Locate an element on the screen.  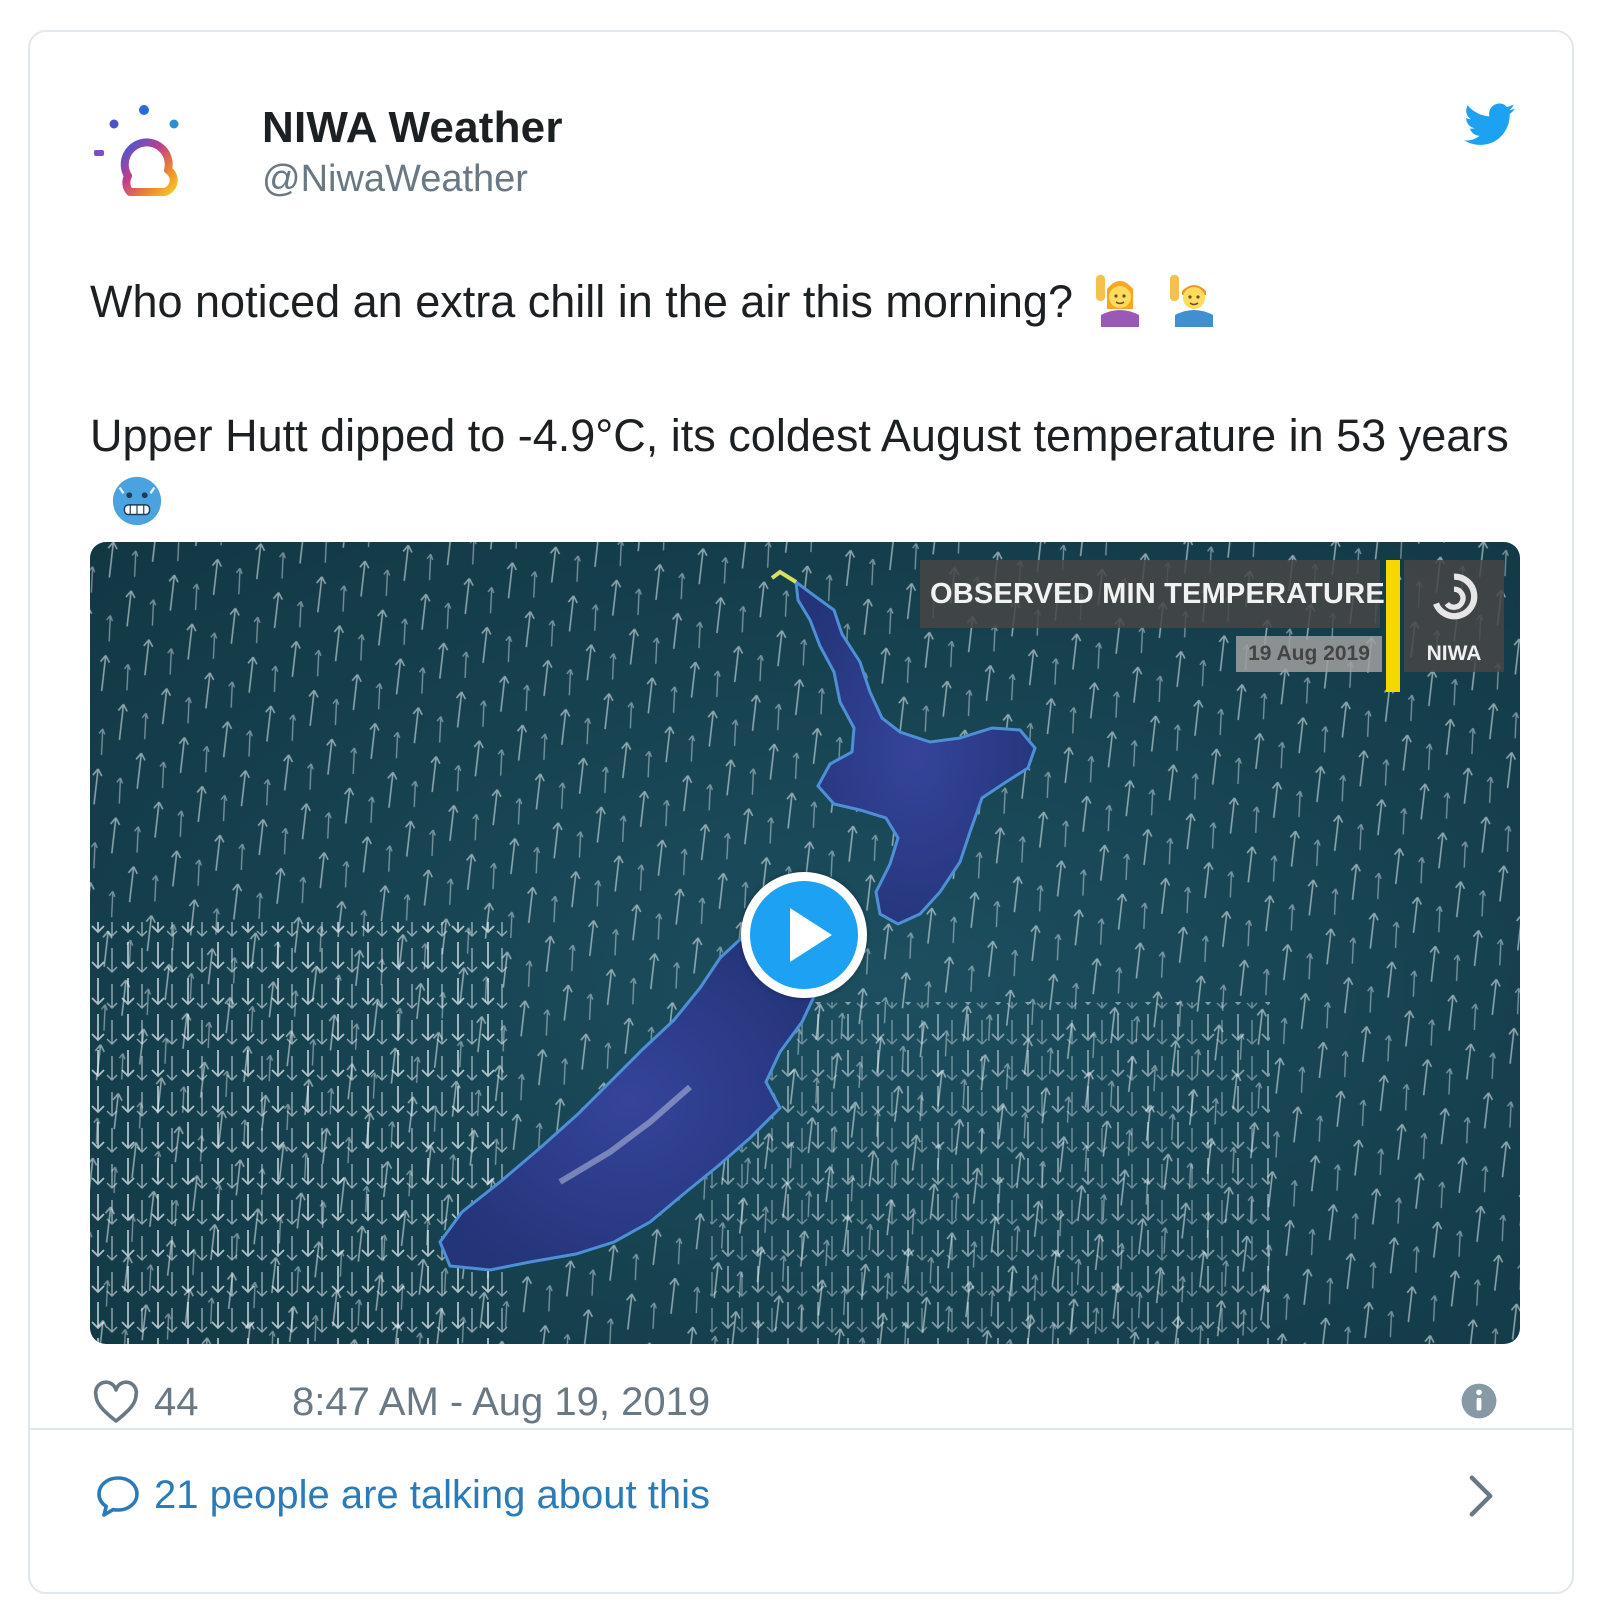
niwa-swirl-icon is located at coordinates (1455, 596).